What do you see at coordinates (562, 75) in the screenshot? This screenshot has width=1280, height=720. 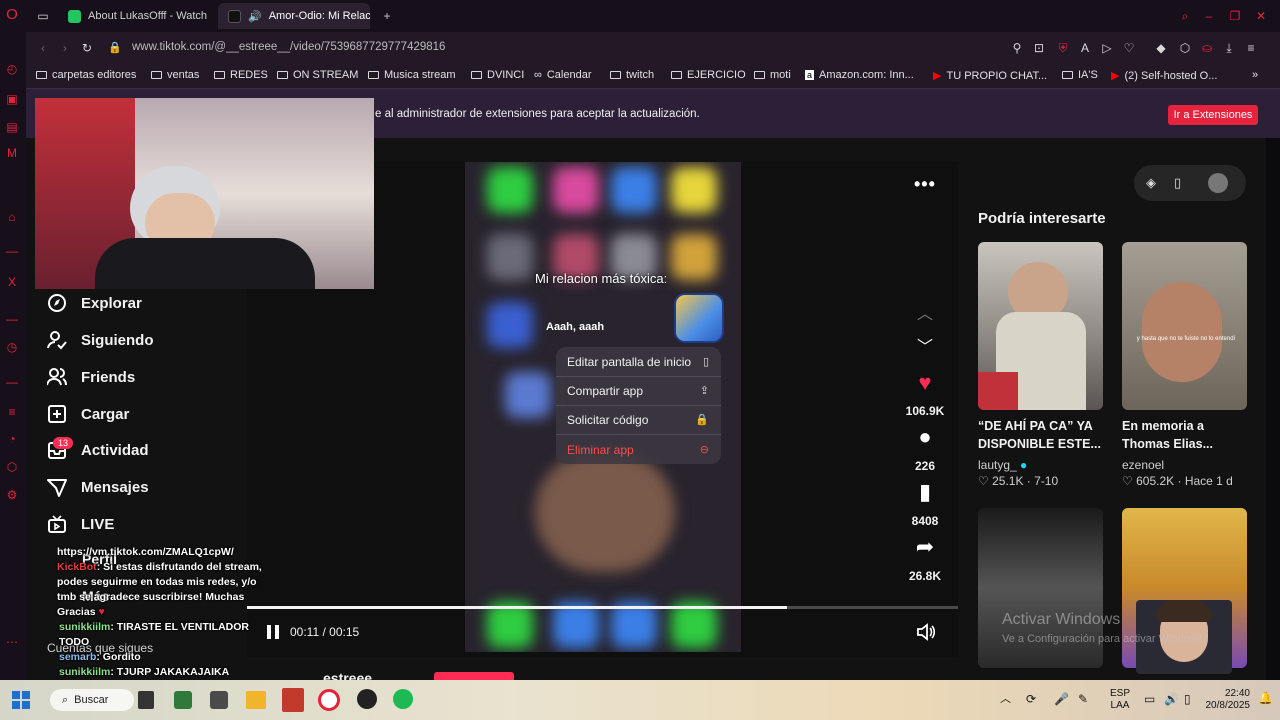 I see `bookmark-link: ∞ Calendar` at bounding box center [562, 75].